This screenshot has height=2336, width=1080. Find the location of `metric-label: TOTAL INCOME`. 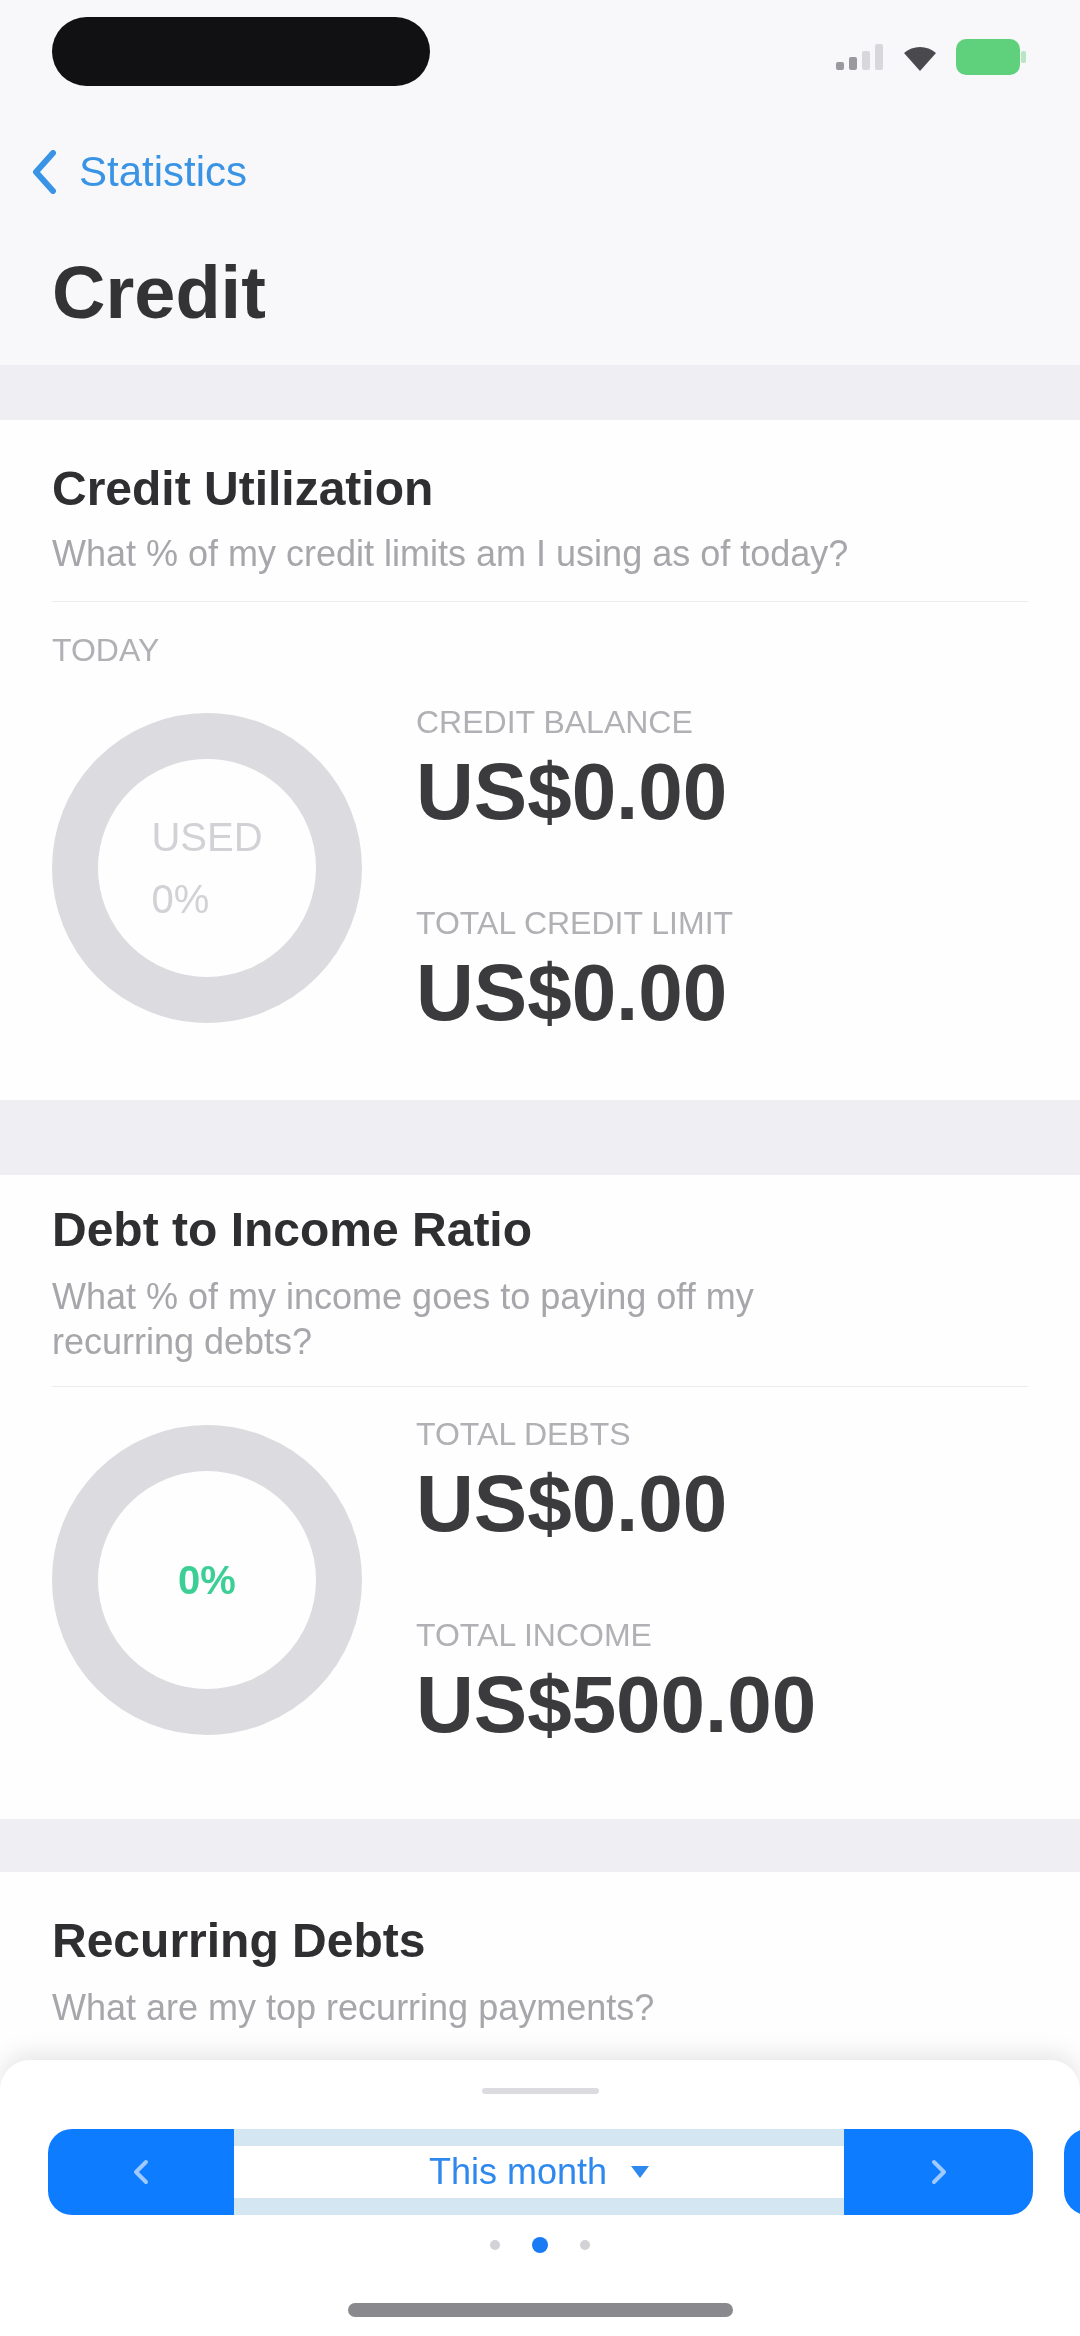

metric-label: TOTAL INCOME is located at coordinates (534, 1635).